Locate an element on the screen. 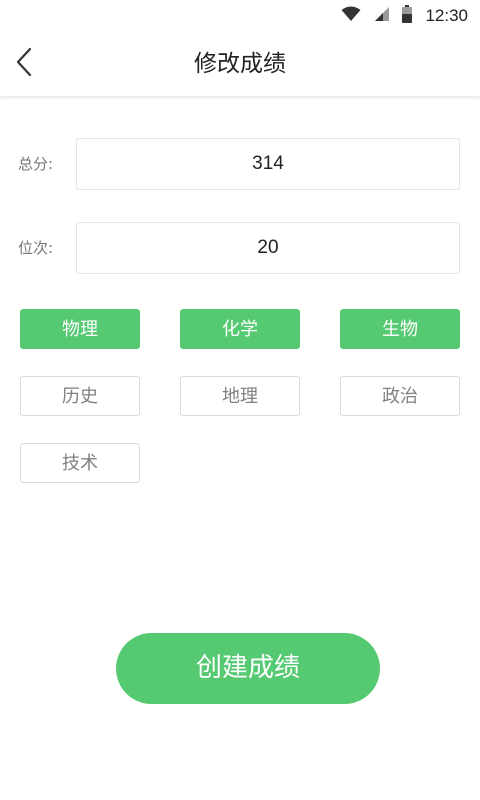  total-score-field: 314 is located at coordinates (268, 164).